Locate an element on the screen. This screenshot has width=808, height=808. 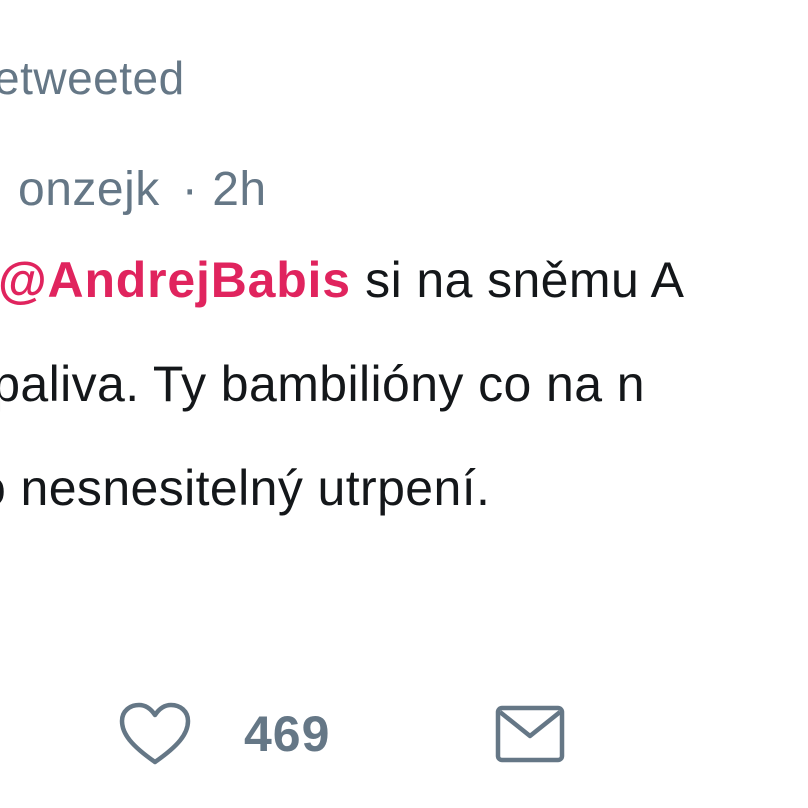
tweet-line-text: o nesnesitelný utrpení. is located at coordinates (245, 488).